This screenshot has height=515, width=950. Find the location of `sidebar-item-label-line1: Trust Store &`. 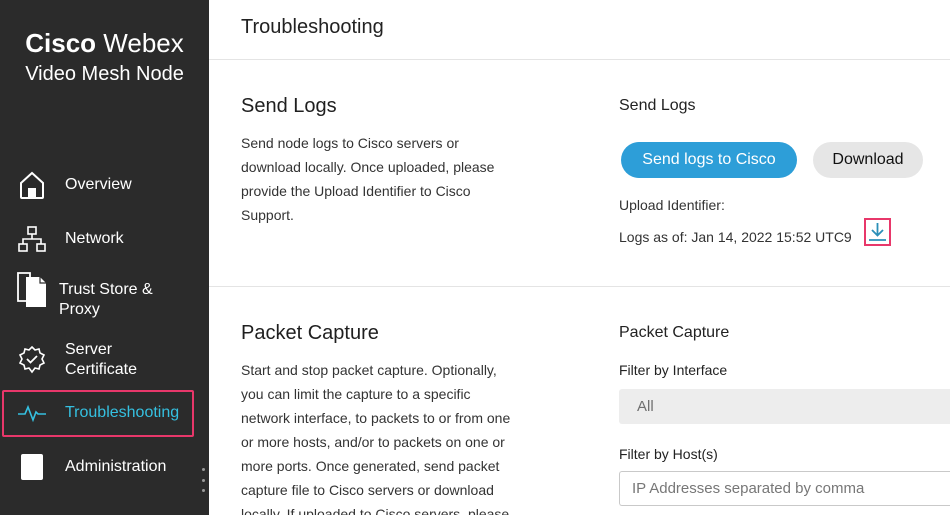

sidebar-item-label-line1: Trust Store & is located at coordinates (106, 289).